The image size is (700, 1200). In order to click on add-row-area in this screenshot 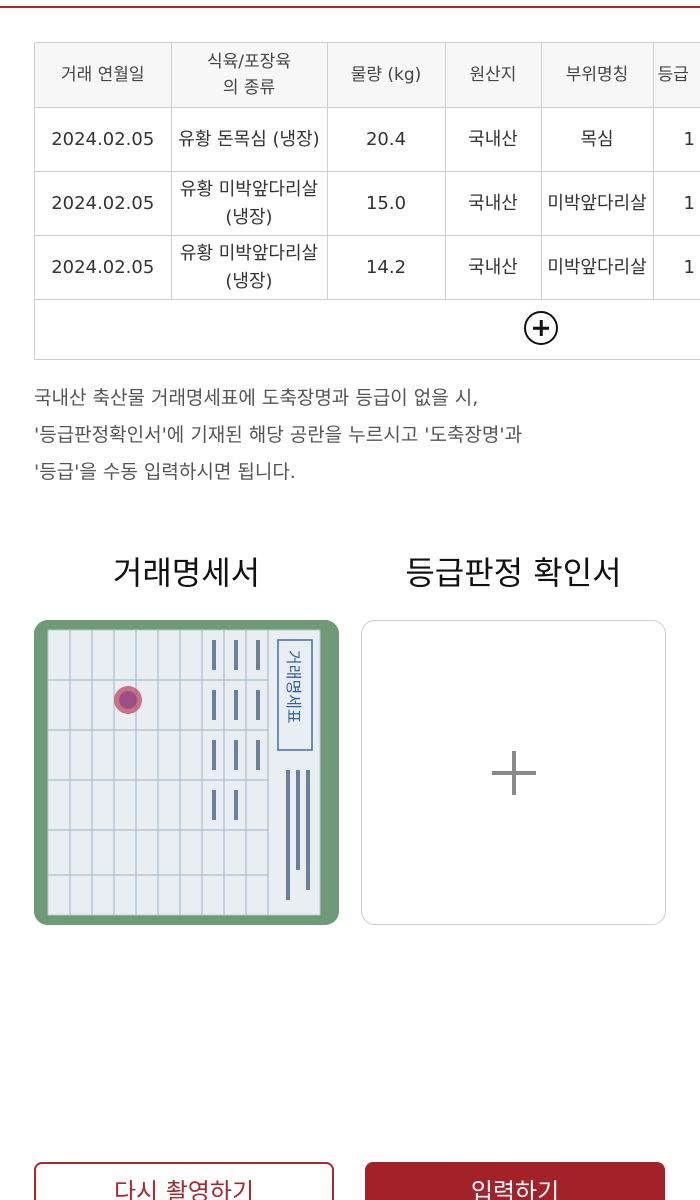, I will do `click(367, 329)`.